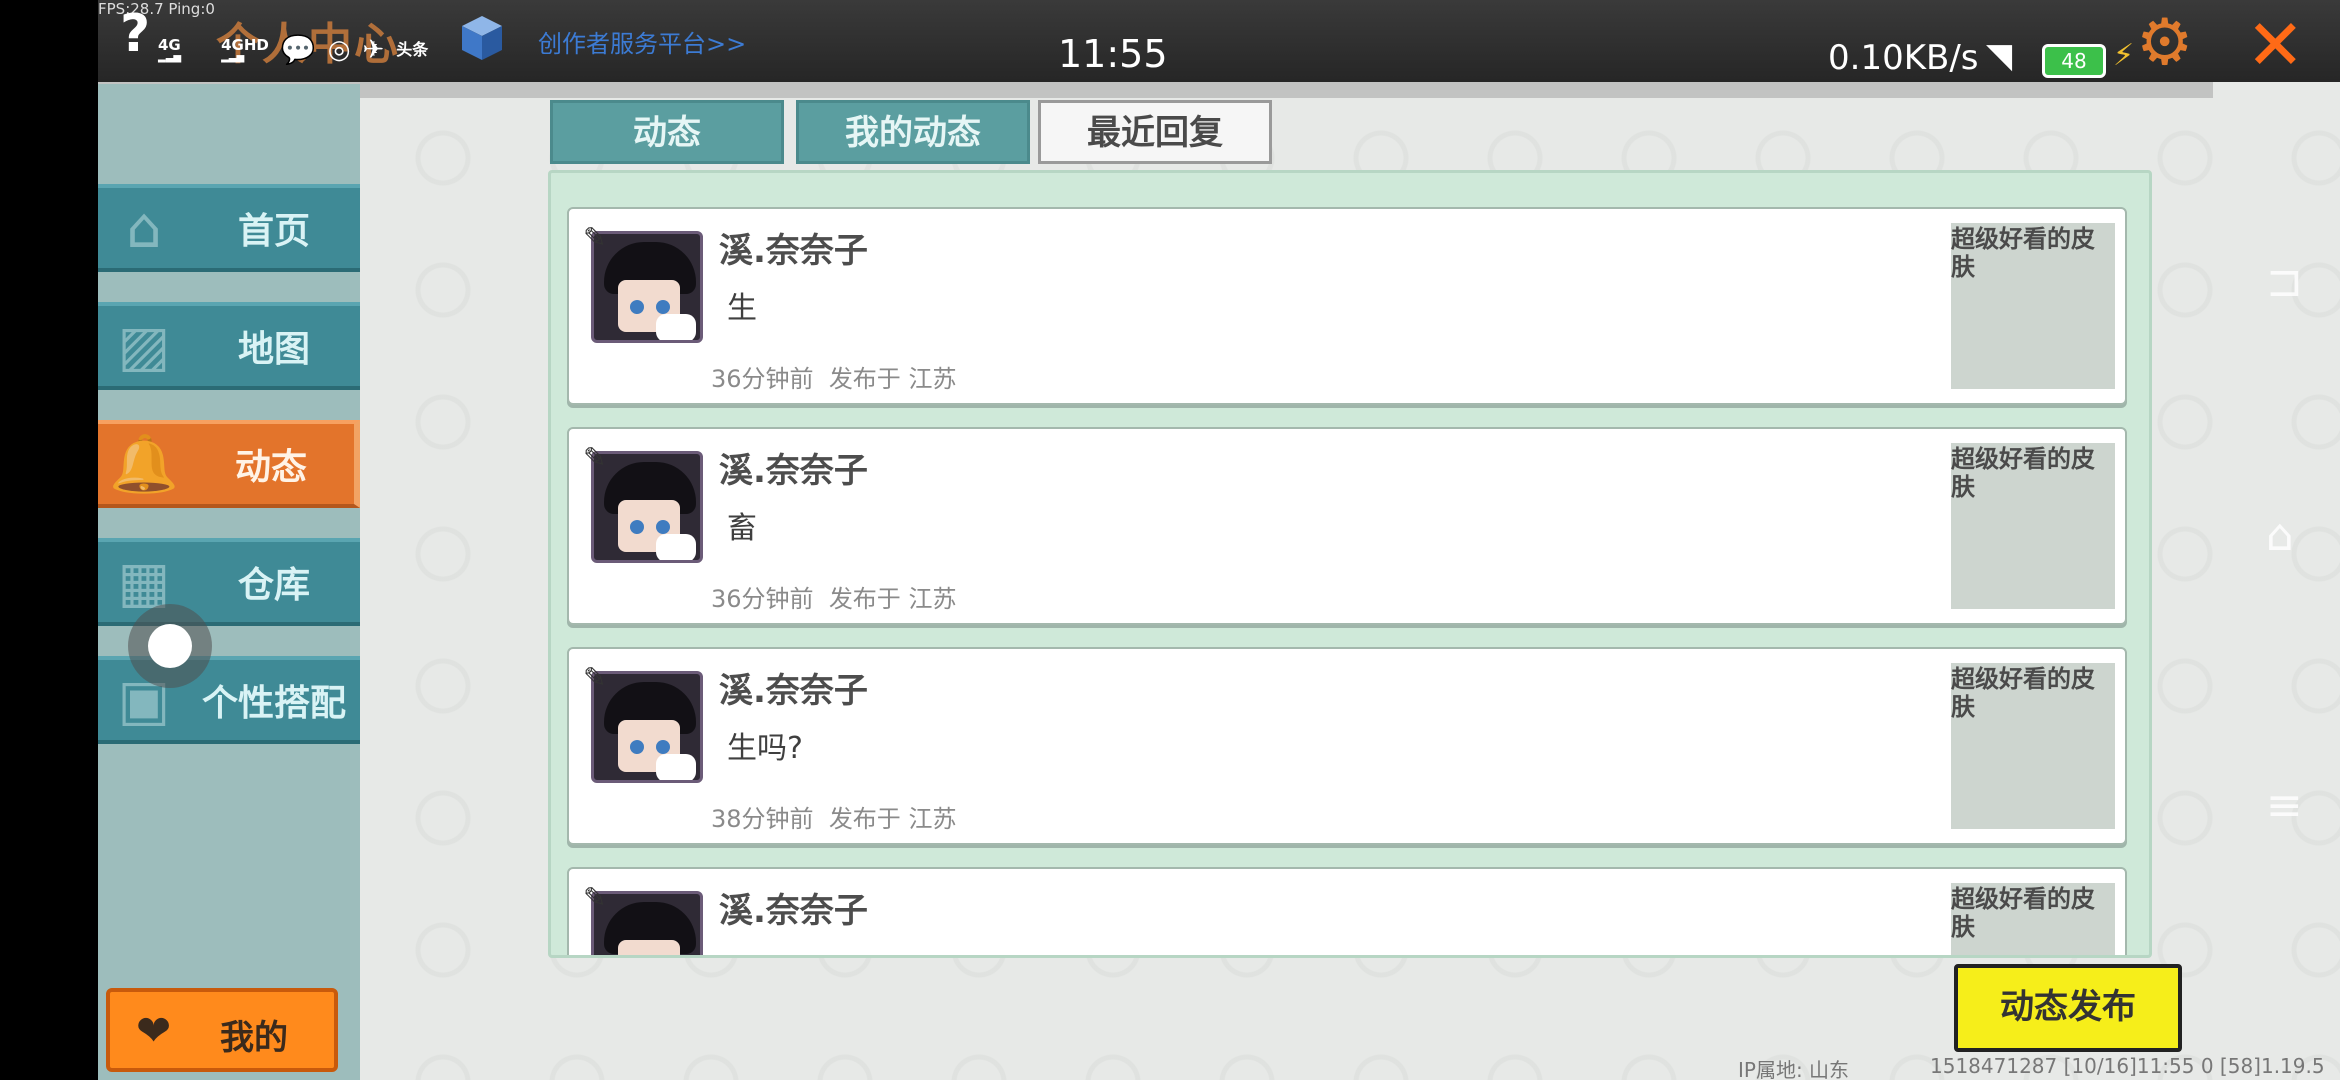 This screenshot has height=1080, width=2340. What do you see at coordinates (412, 49) in the screenshot?
I see `toutiao-icon: 头条` at bounding box center [412, 49].